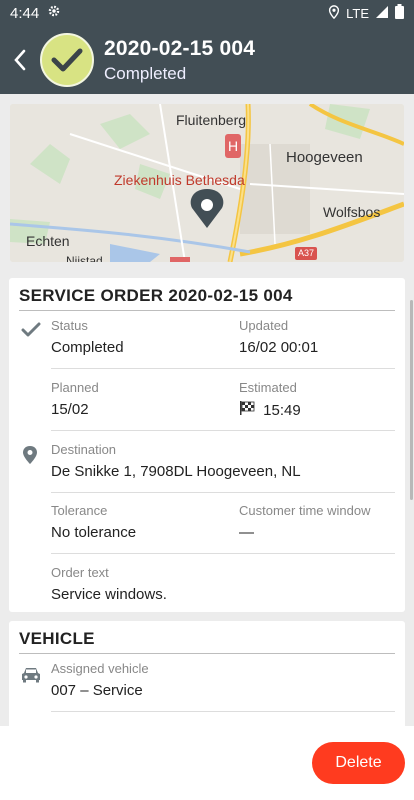 Image resolution: width=414 pixels, height=800 pixels. I want to click on status-value: Completed, so click(87, 347).